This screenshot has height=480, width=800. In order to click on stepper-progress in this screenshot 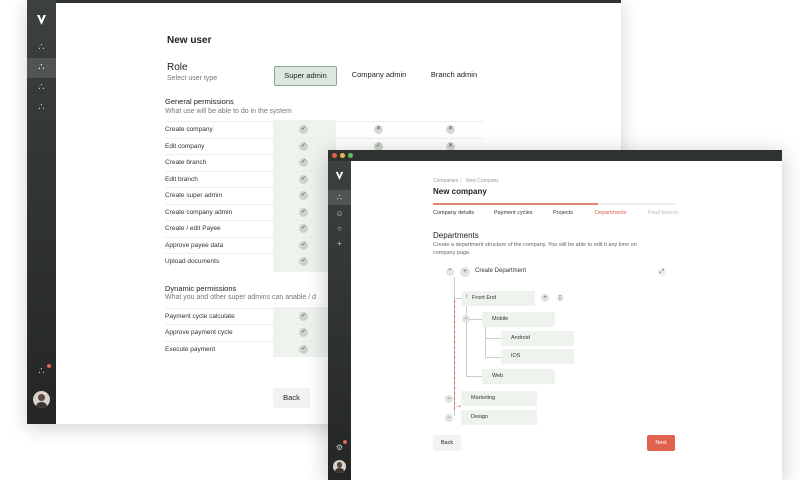, I will do `click(515, 204)`.